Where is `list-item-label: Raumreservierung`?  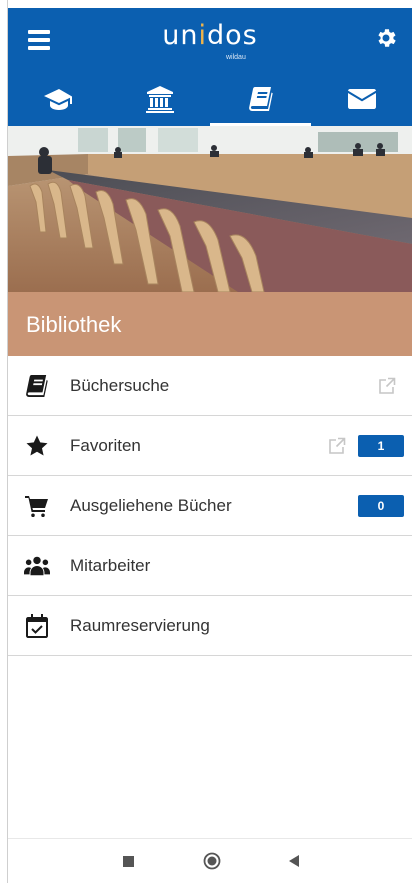 list-item-label: Raumreservierung is located at coordinates (140, 625).